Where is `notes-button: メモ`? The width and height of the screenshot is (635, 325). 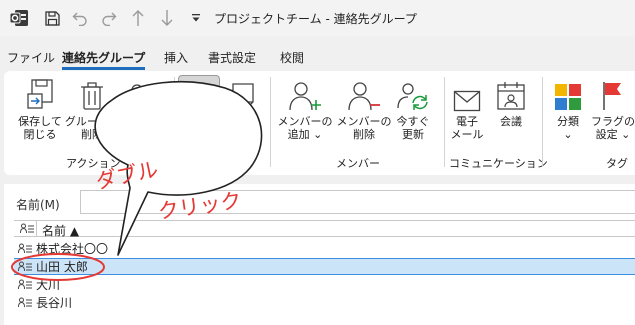 notes-button: メモ is located at coordinates (243, 102).